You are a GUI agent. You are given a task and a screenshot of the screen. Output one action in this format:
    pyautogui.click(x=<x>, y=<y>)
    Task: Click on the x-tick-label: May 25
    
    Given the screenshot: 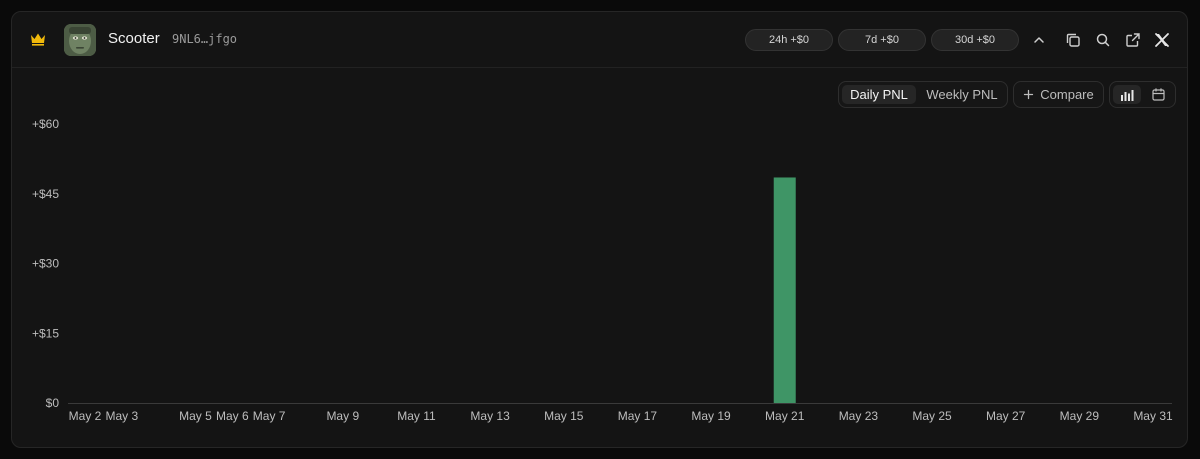 What is the action you would take?
    pyautogui.click(x=932, y=416)
    